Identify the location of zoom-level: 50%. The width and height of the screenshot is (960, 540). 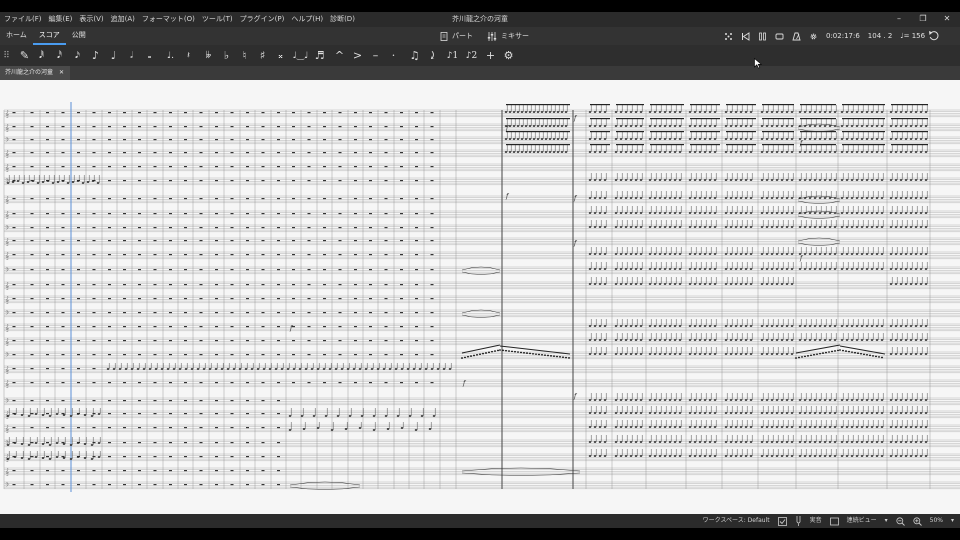
(936, 521).